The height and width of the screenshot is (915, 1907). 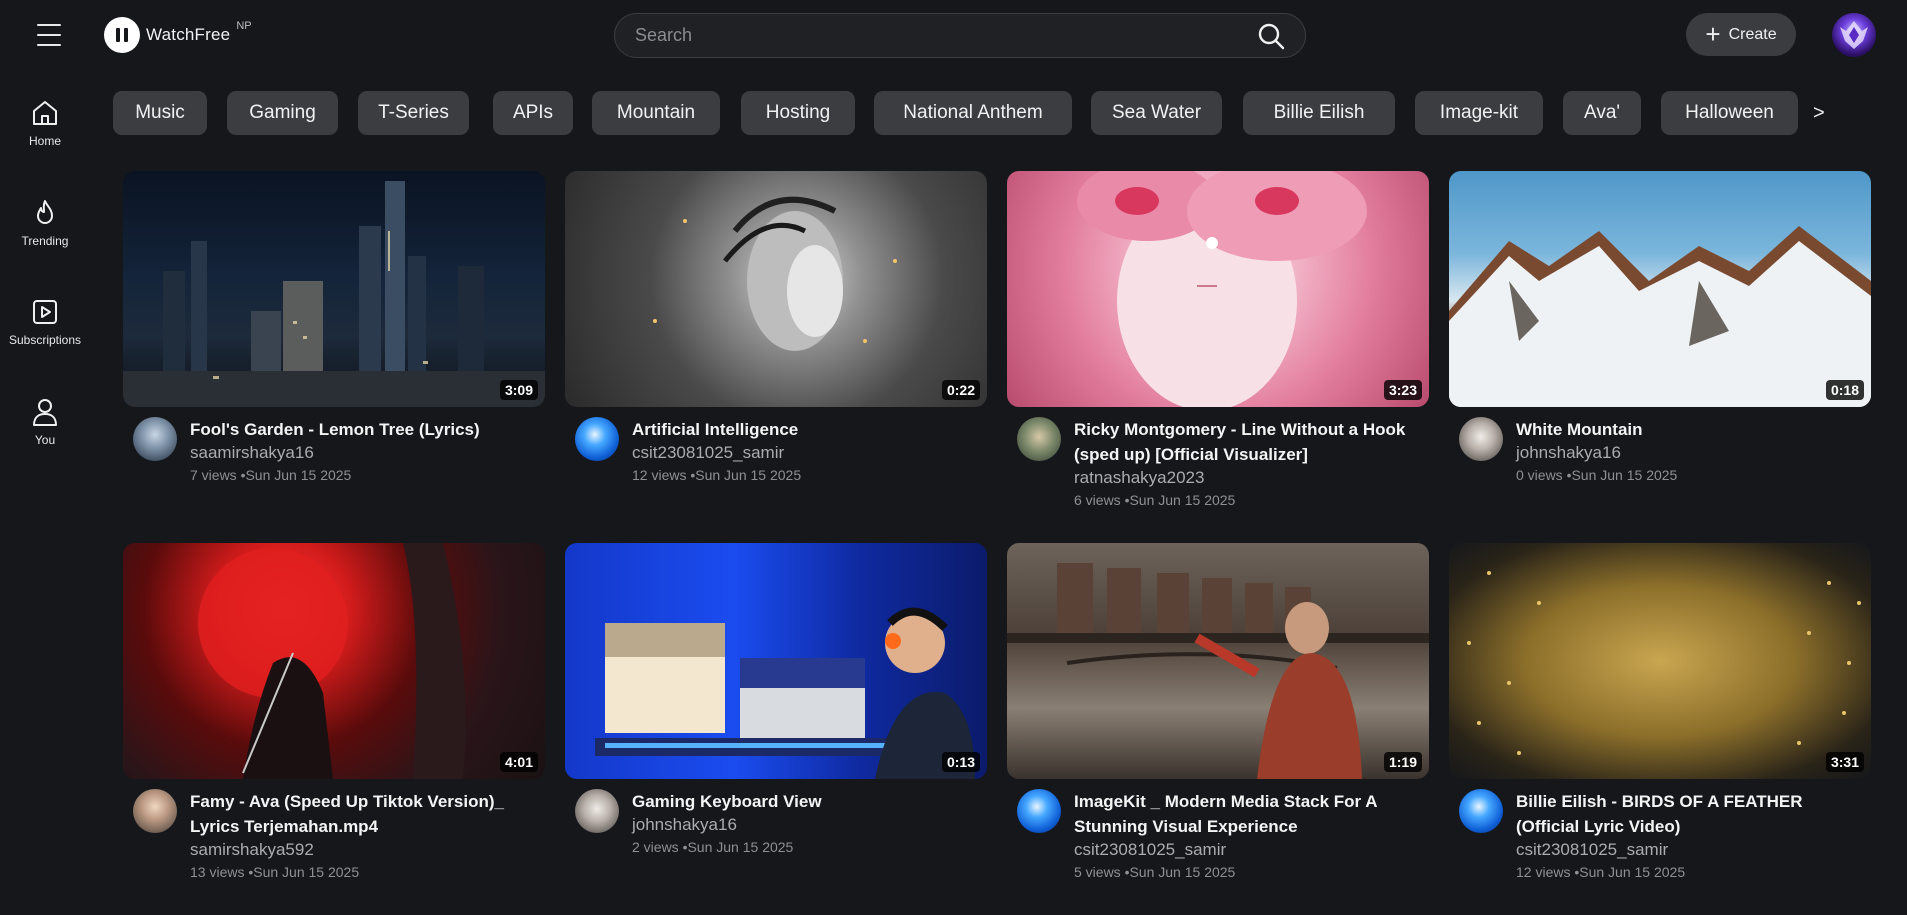 I want to click on chip: Sea Water, so click(x=1156, y=113).